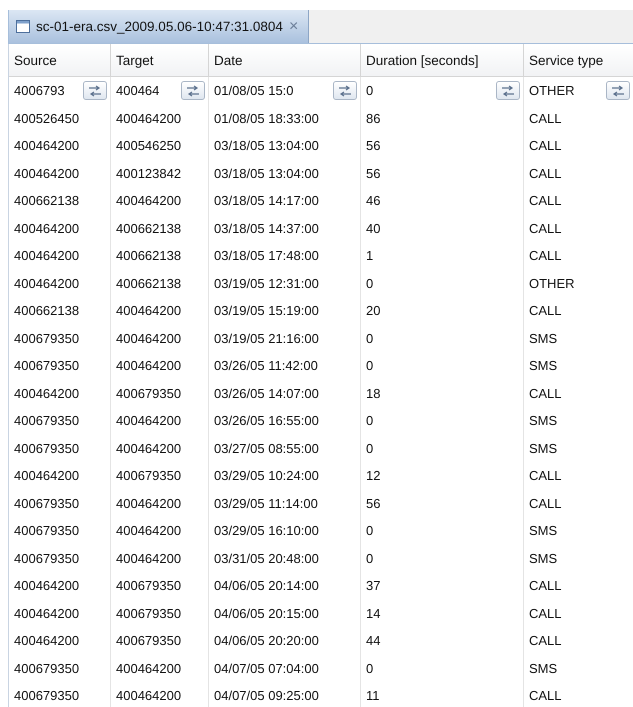 The width and height of the screenshot is (633, 707). What do you see at coordinates (266, 338) in the screenshot?
I see `table-cell: 03/19/05 21:16:00` at bounding box center [266, 338].